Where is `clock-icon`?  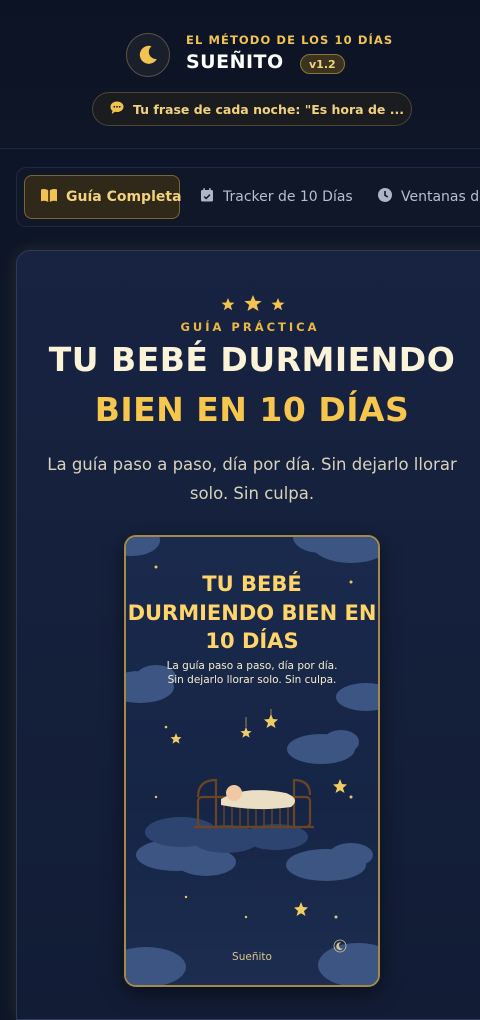 clock-icon is located at coordinates (385, 197).